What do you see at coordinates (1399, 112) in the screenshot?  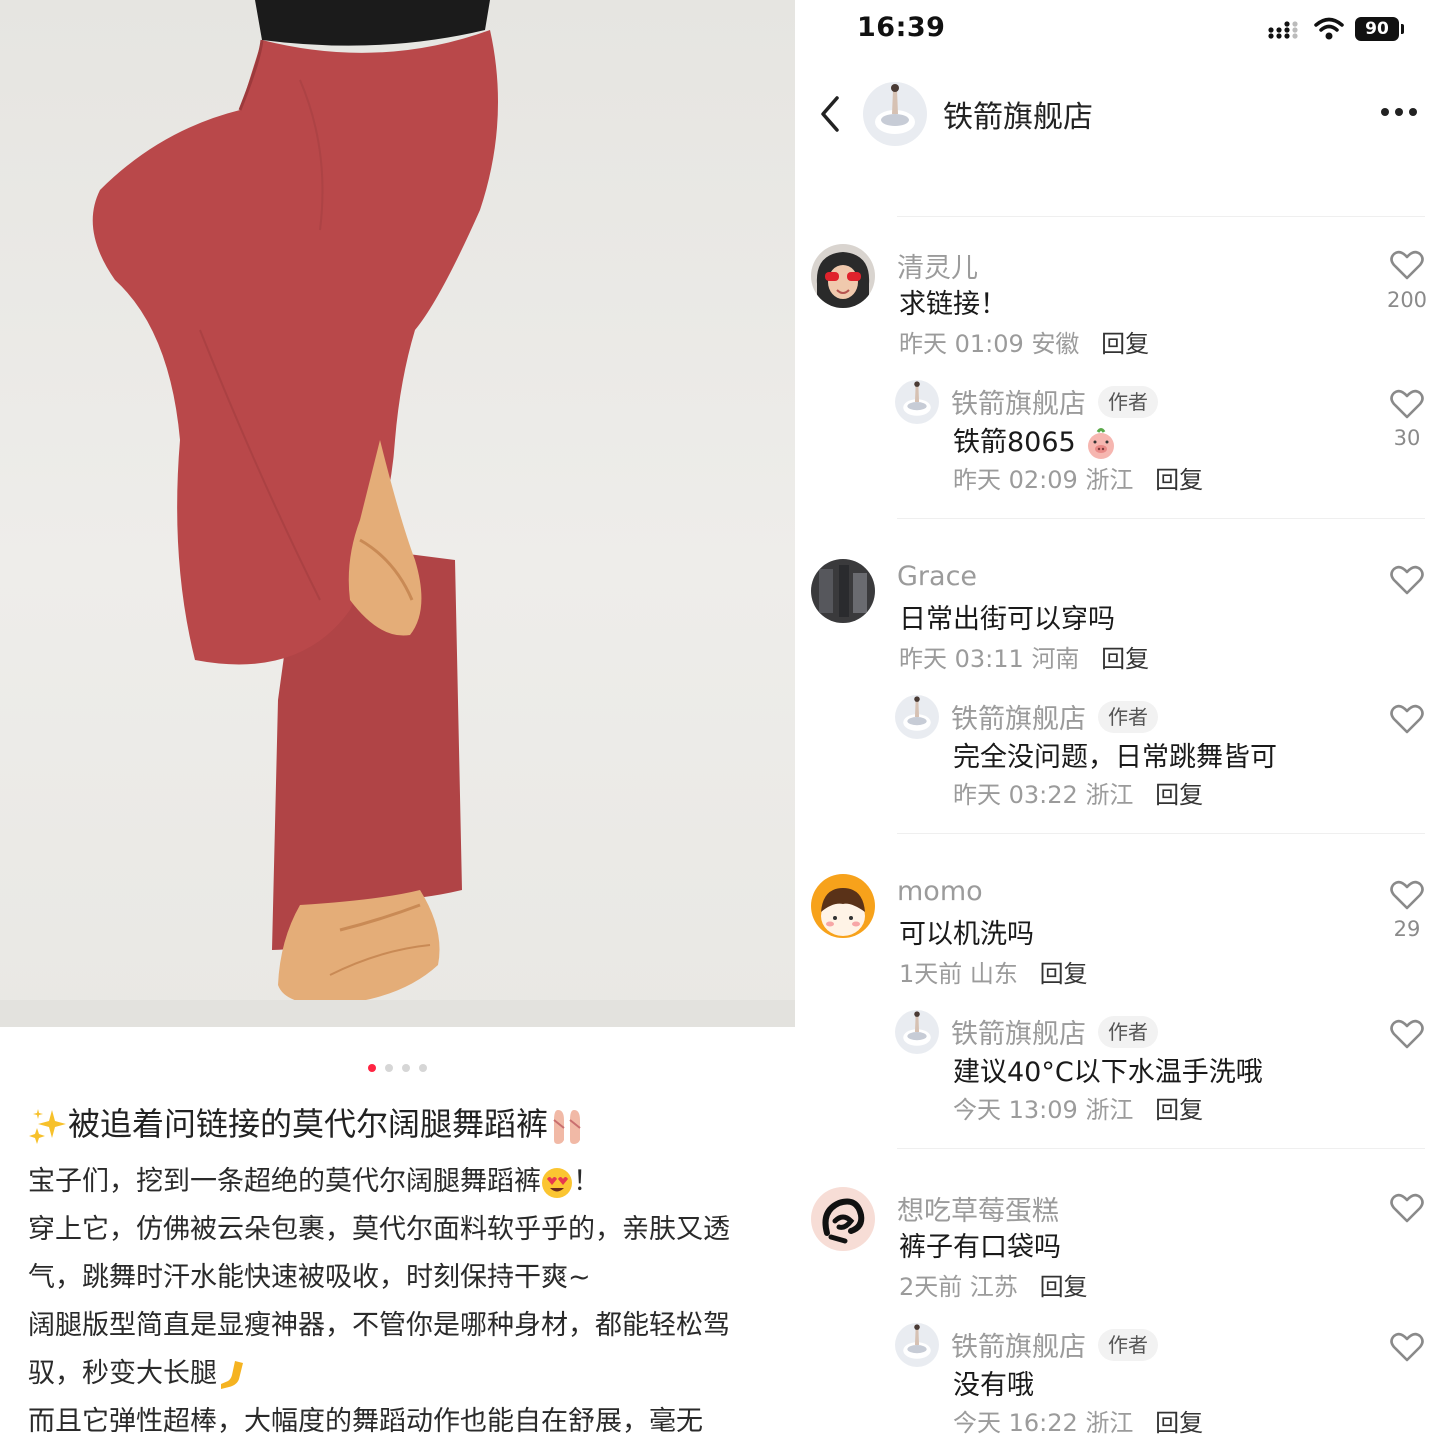 I see `more-options-icon` at bounding box center [1399, 112].